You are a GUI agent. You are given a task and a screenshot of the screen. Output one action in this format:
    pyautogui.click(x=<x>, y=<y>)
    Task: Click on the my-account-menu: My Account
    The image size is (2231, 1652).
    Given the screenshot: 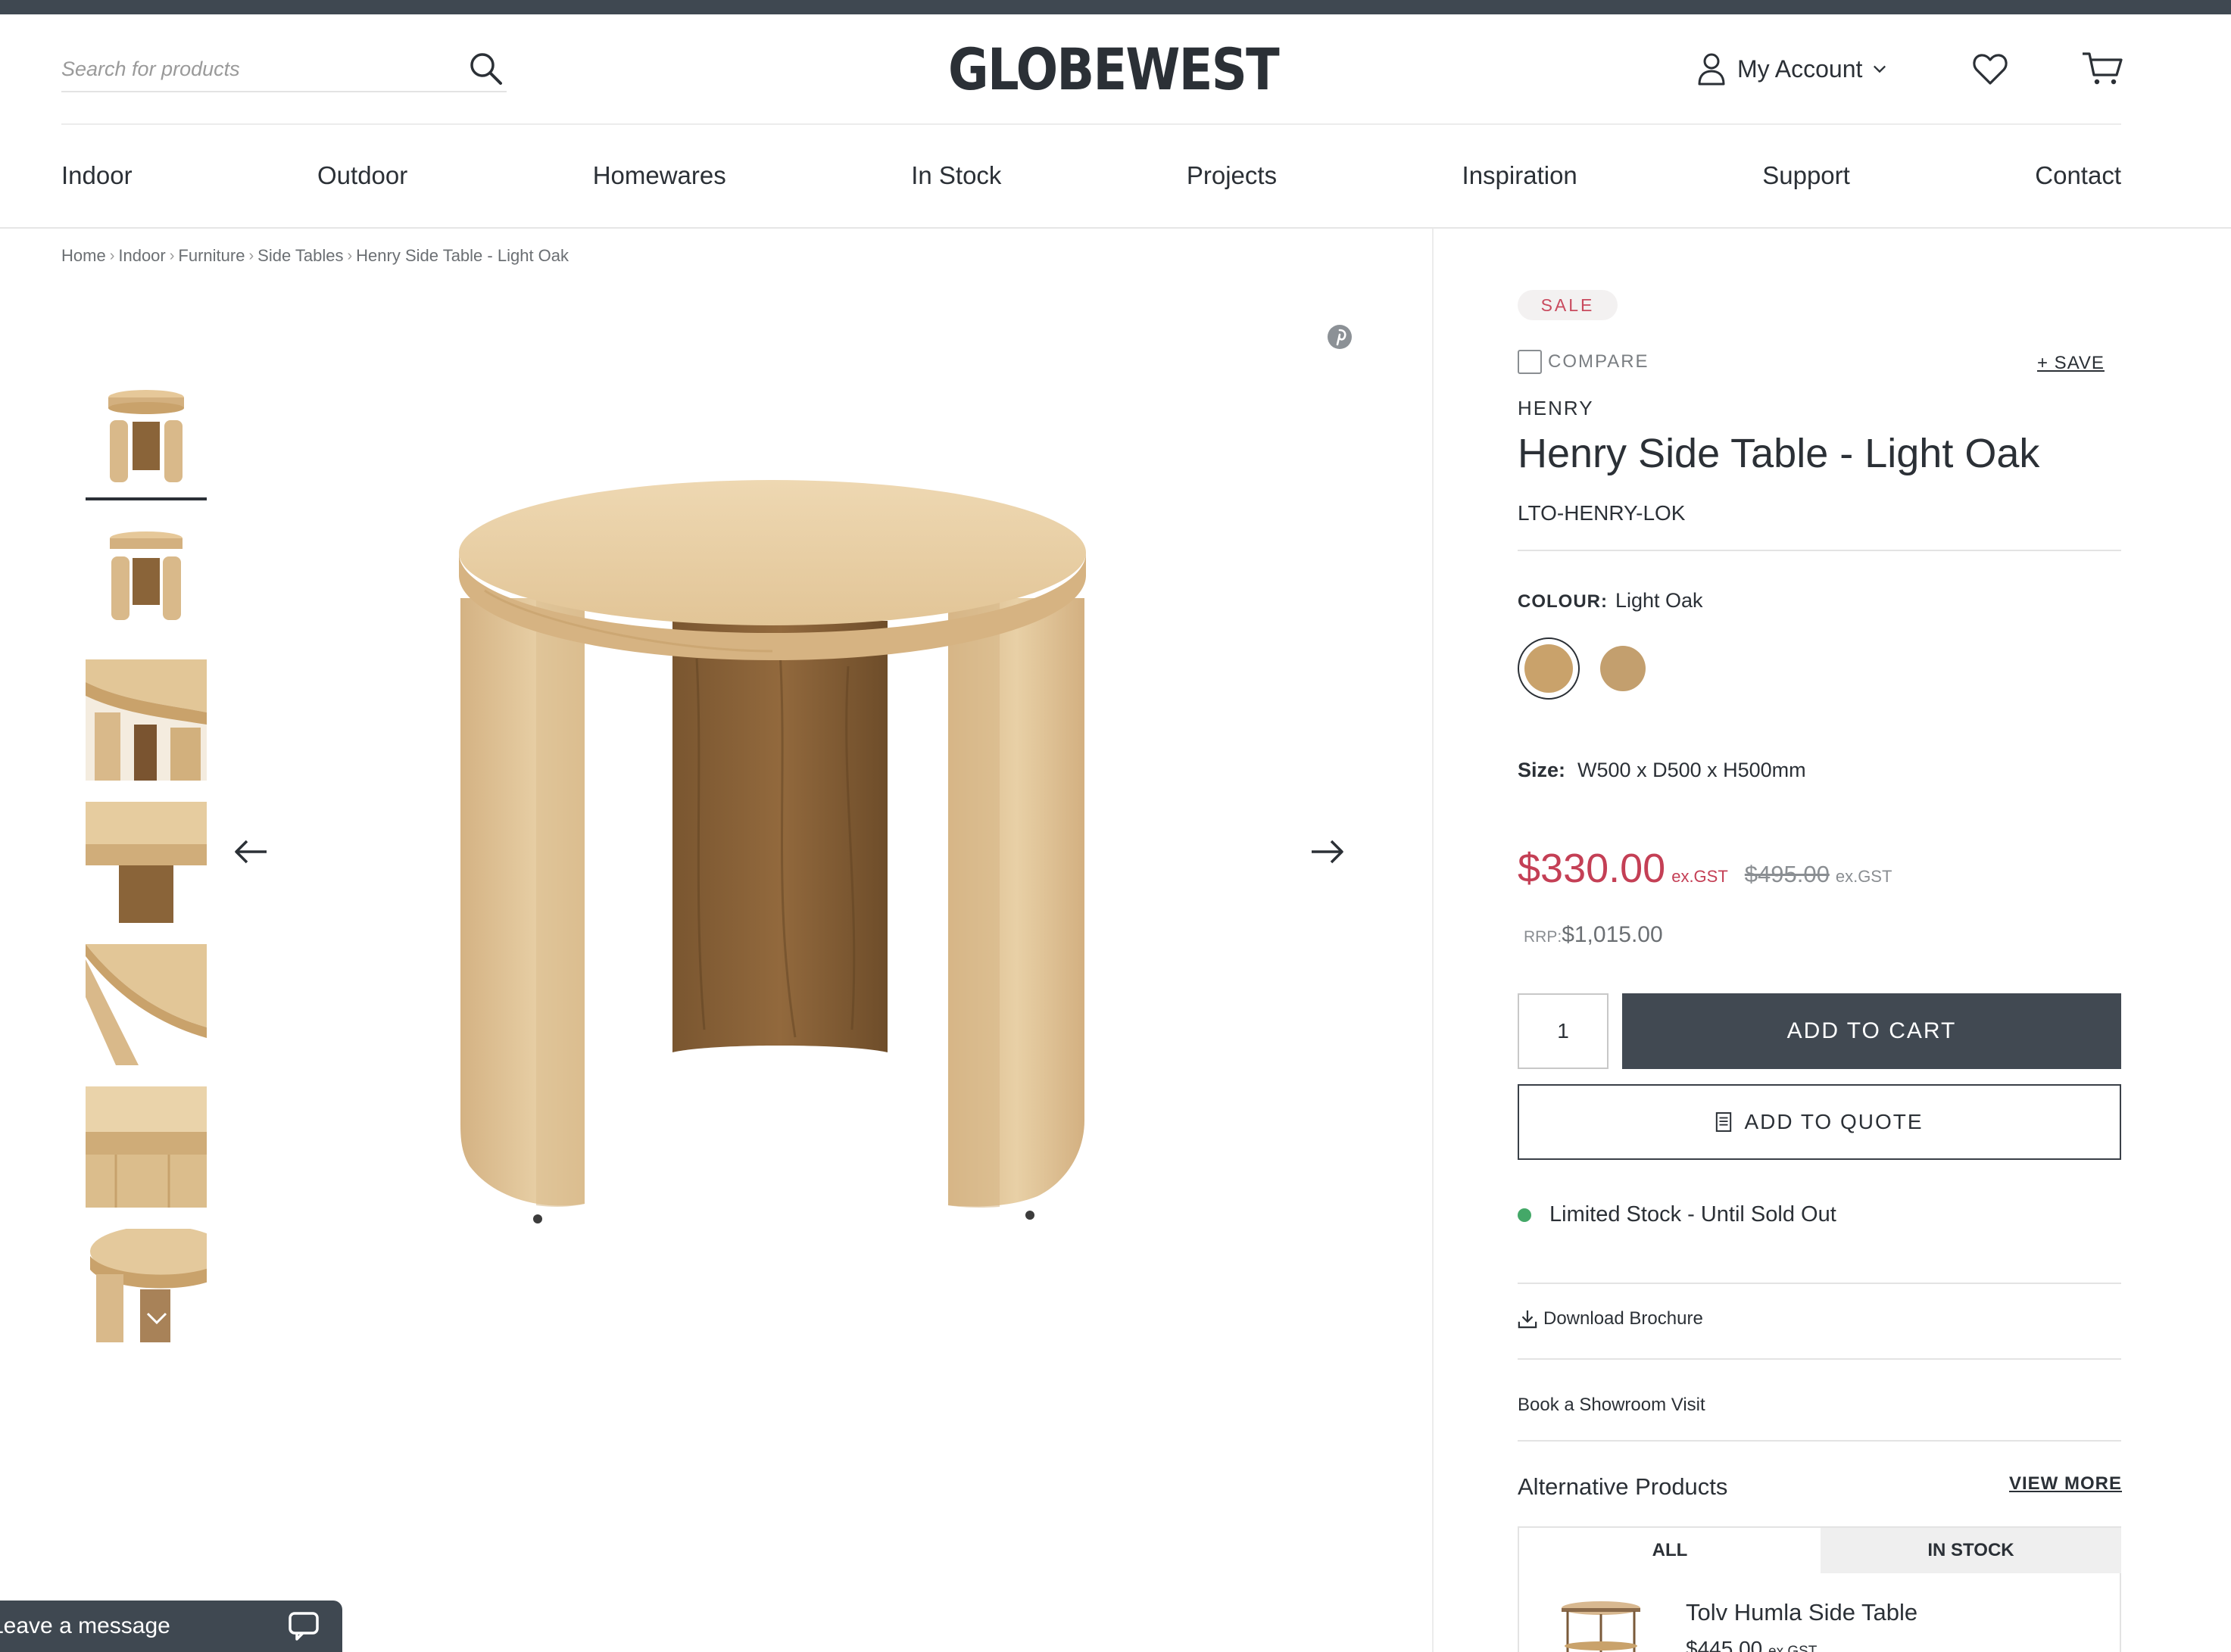 What is the action you would take?
    pyautogui.click(x=1791, y=69)
    